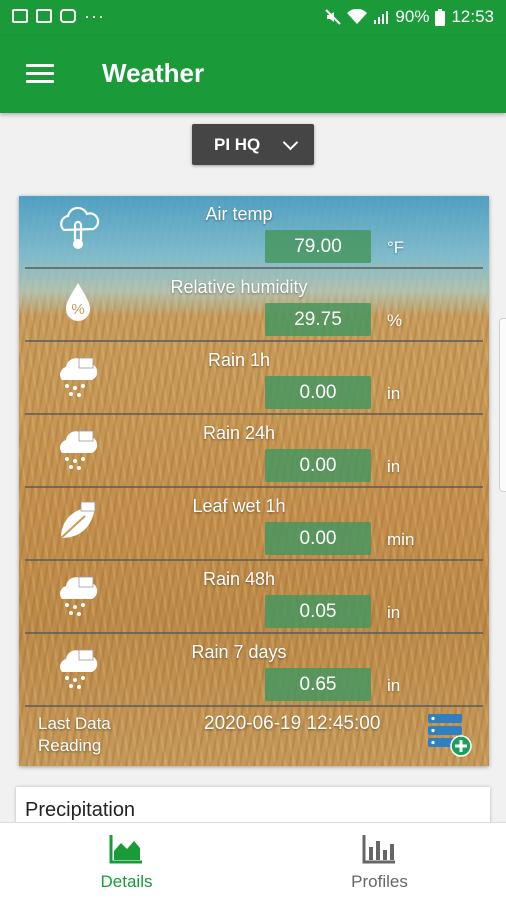 This screenshot has width=506, height=901. I want to click on reading-row-rain-1h: Rain 1h 0.00 in, so click(254, 378).